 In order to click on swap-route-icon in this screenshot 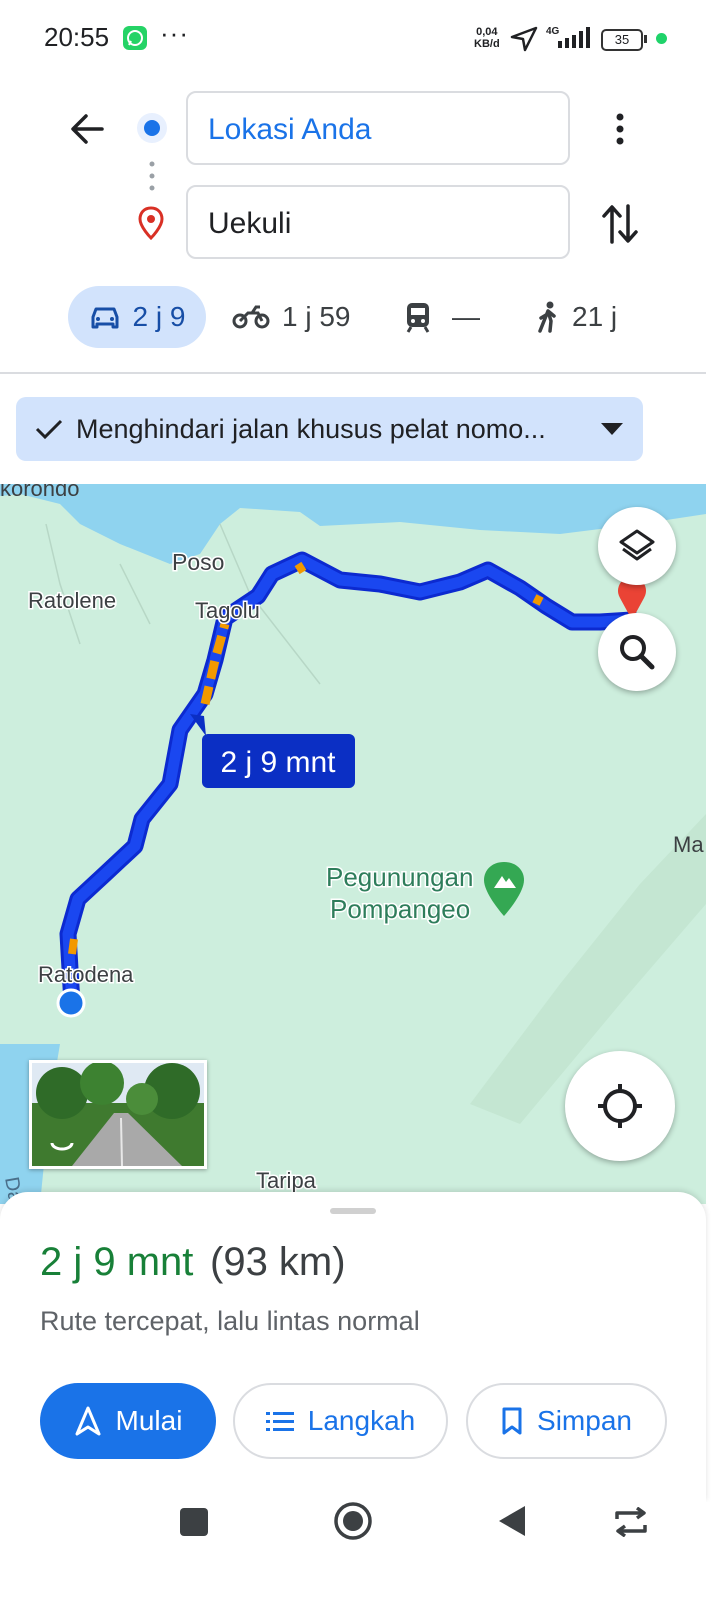, I will do `click(620, 226)`.